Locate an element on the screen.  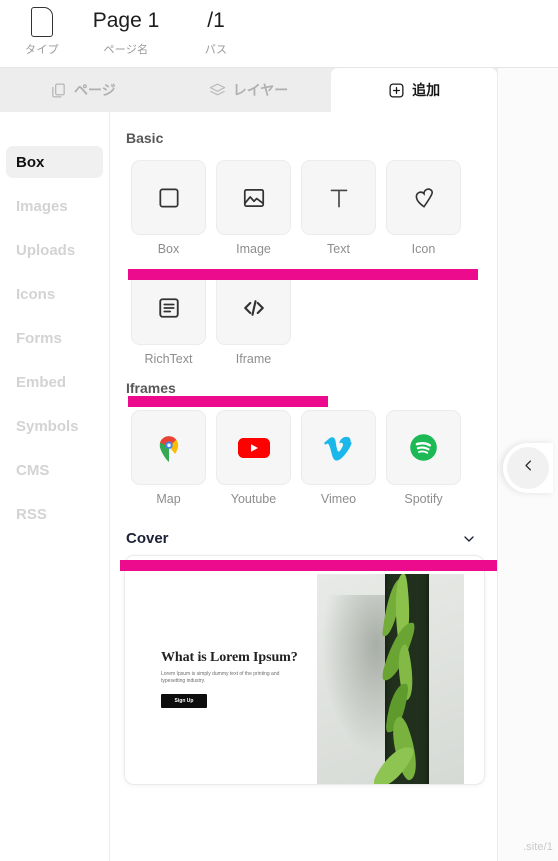
tab-add-label: 追加 is located at coordinates (426, 90).